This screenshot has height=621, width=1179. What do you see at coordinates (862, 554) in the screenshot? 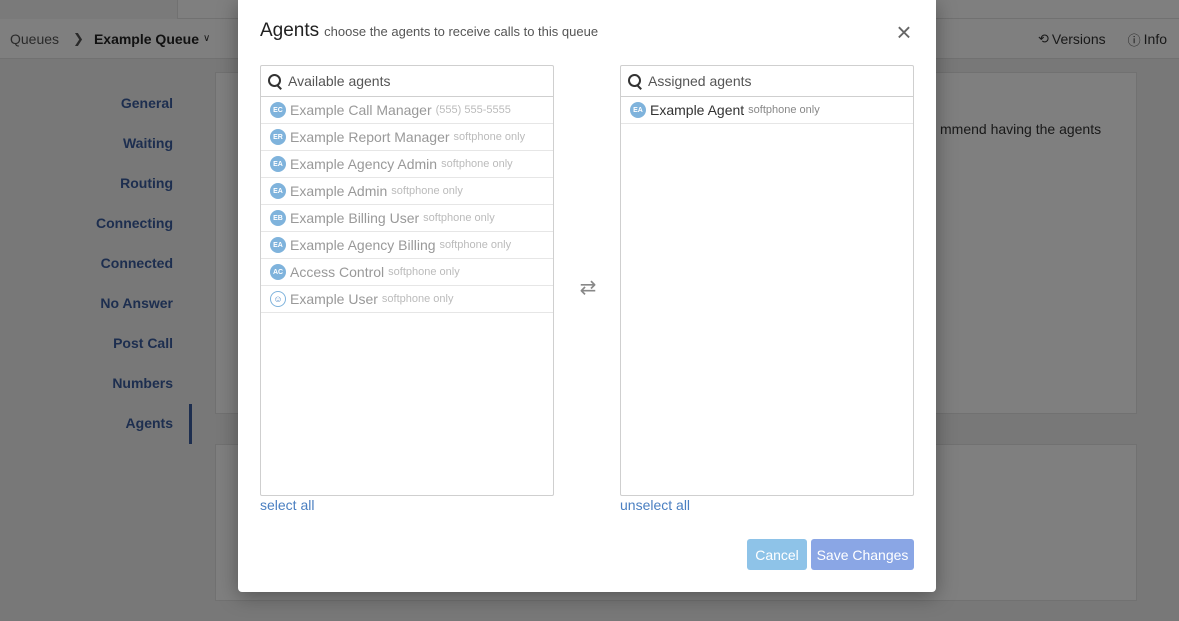
I see `save-changes-button: Save Changes` at bounding box center [862, 554].